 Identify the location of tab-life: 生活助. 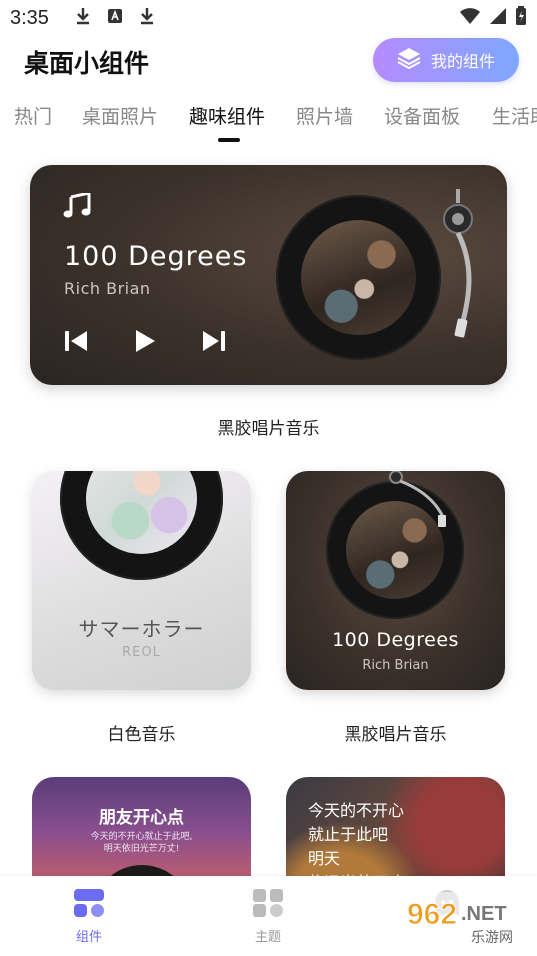
(514, 115).